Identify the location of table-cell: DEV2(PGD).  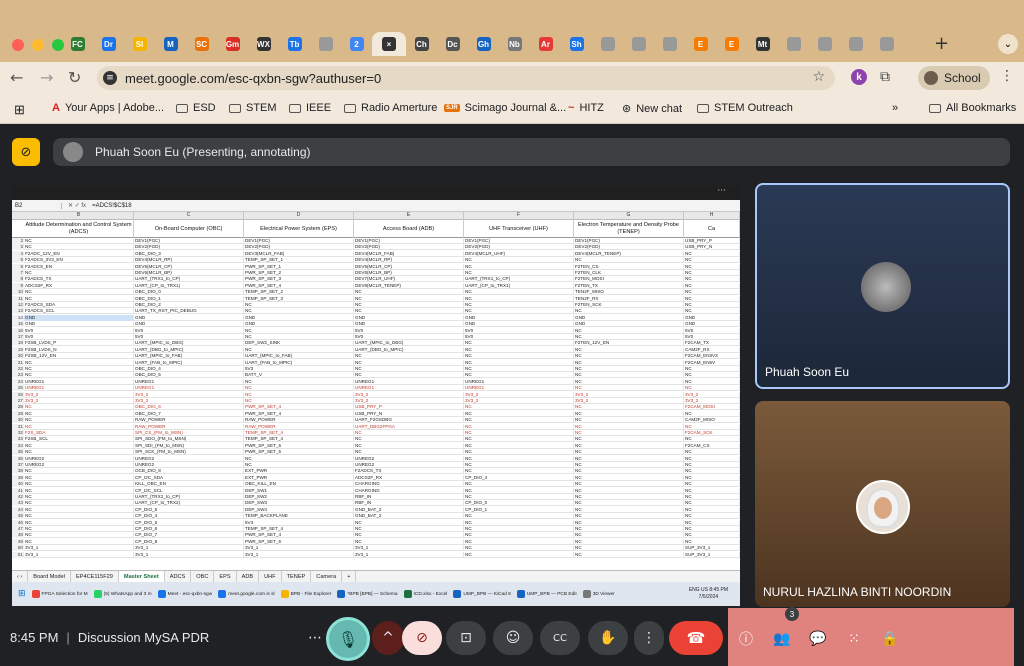
(299, 247).